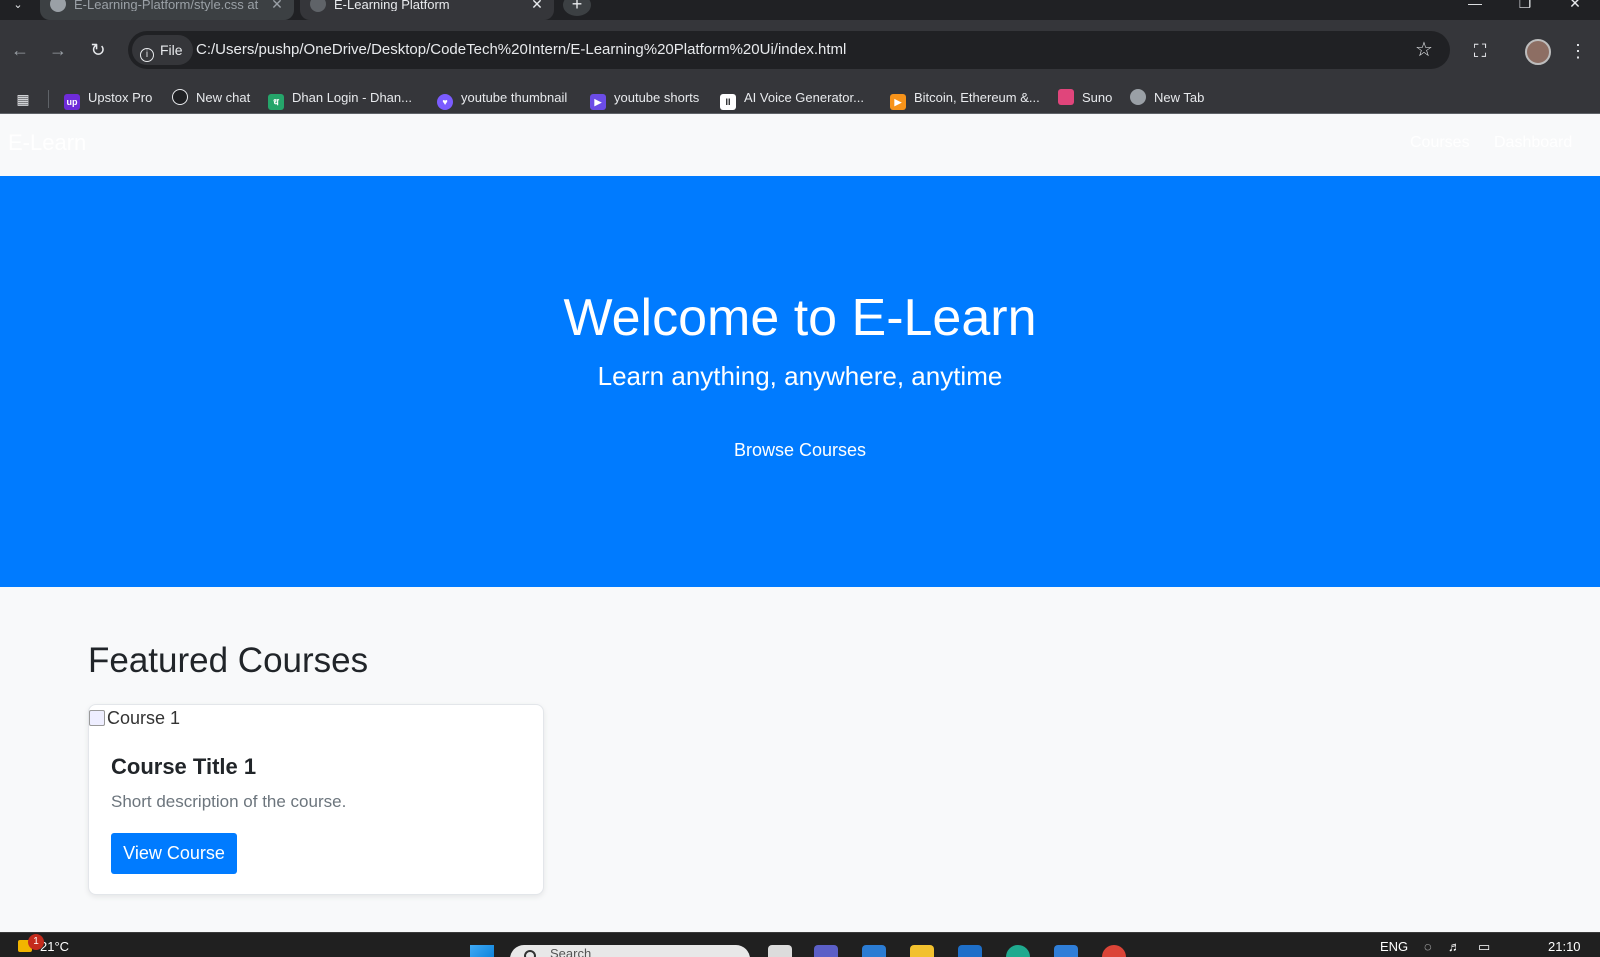 This screenshot has width=1600, height=957. Describe the element at coordinates (514, 97) in the screenshot. I see `bookmark-label: youtube thumbnail` at that location.